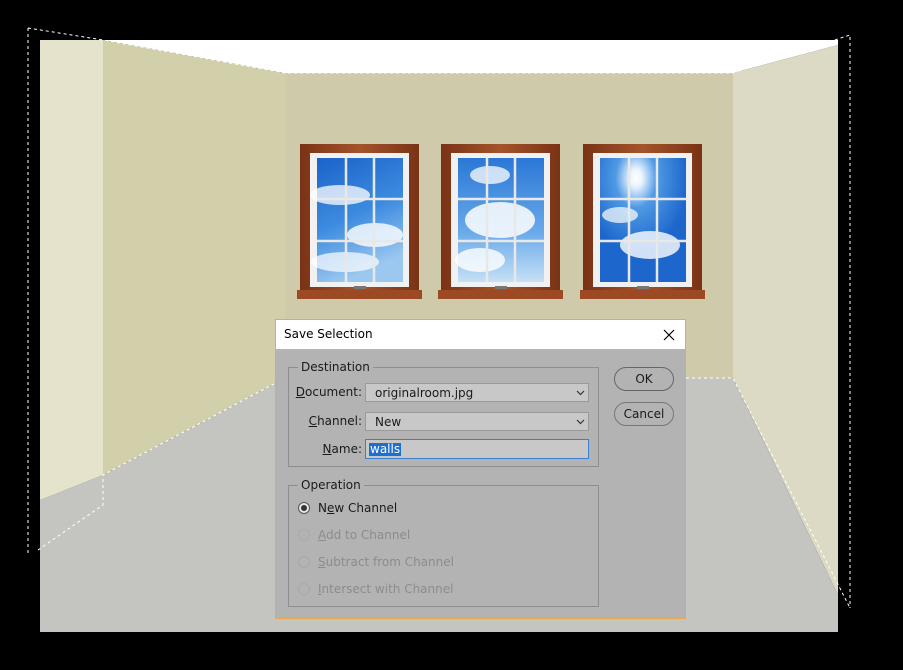 Image resolution: width=903 pixels, height=670 pixels. Describe the element at coordinates (477, 392) in the screenshot. I see `document-select: originalroom.jpg` at that location.